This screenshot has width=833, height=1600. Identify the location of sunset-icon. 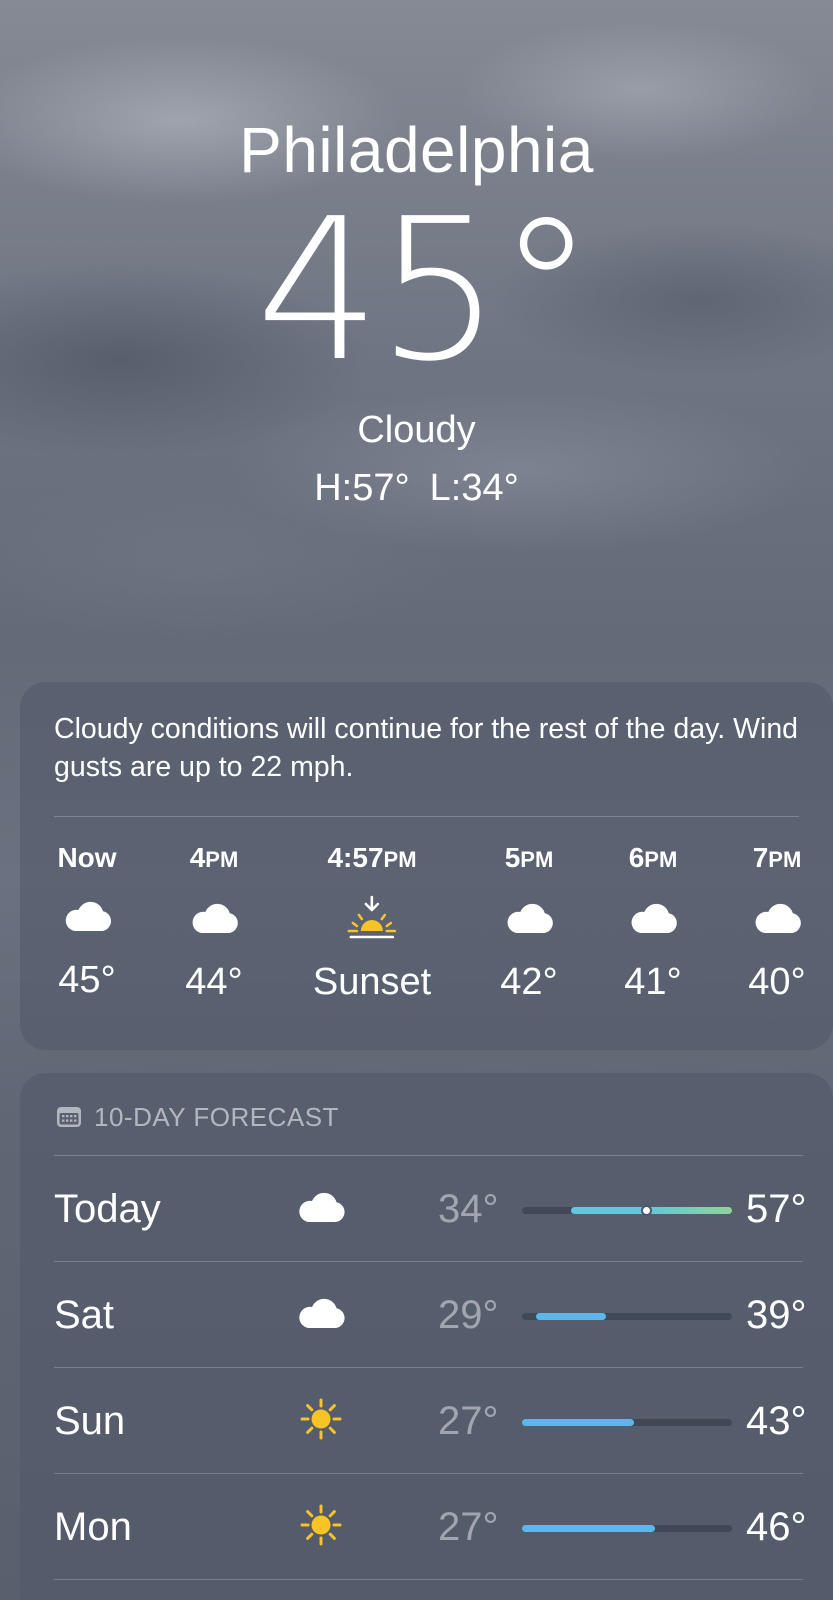
(372, 917).